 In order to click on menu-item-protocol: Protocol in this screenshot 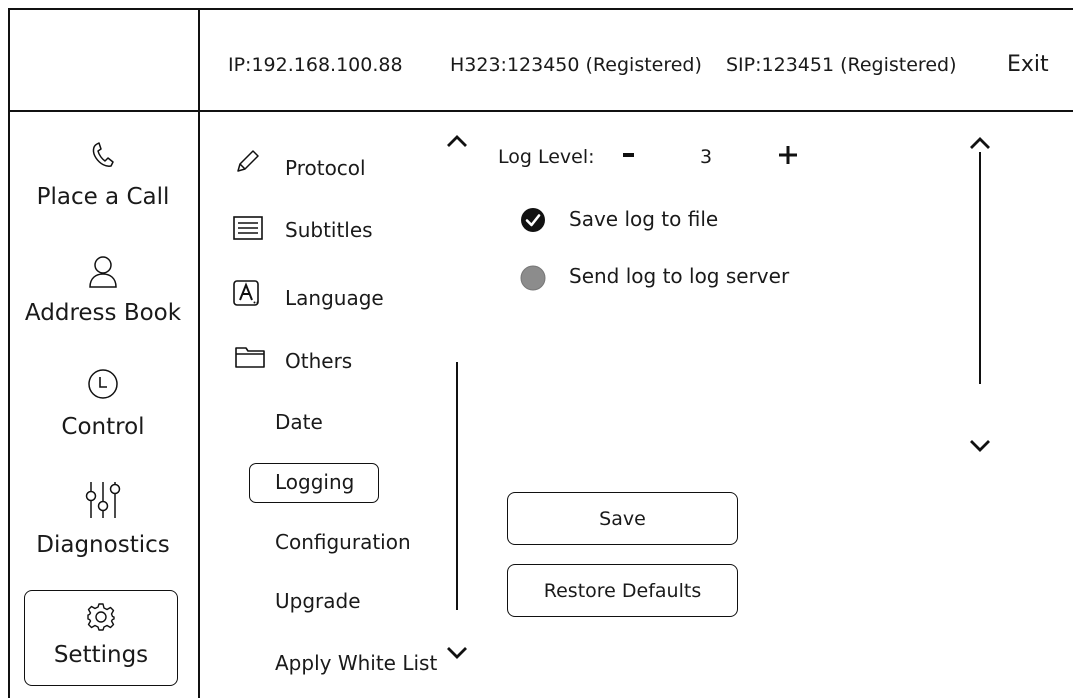, I will do `click(325, 168)`.